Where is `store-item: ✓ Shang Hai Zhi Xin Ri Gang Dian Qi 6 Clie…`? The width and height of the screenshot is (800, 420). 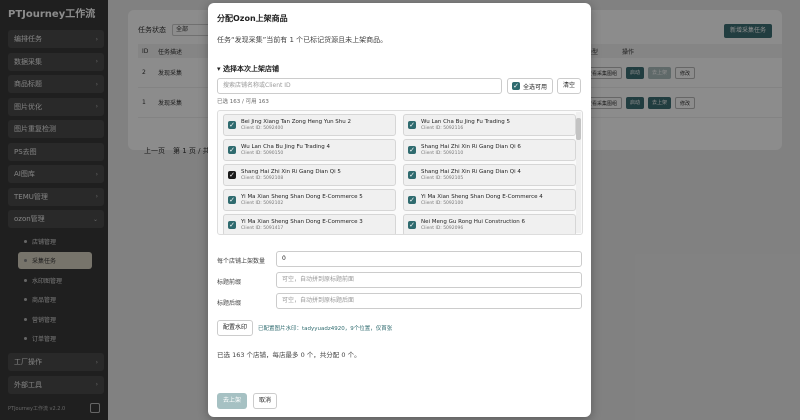
store-item: ✓ Shang Hai Zhi Xin Ri Gang Dian Qi 6 Clie… is located at coordinates (489, 150).